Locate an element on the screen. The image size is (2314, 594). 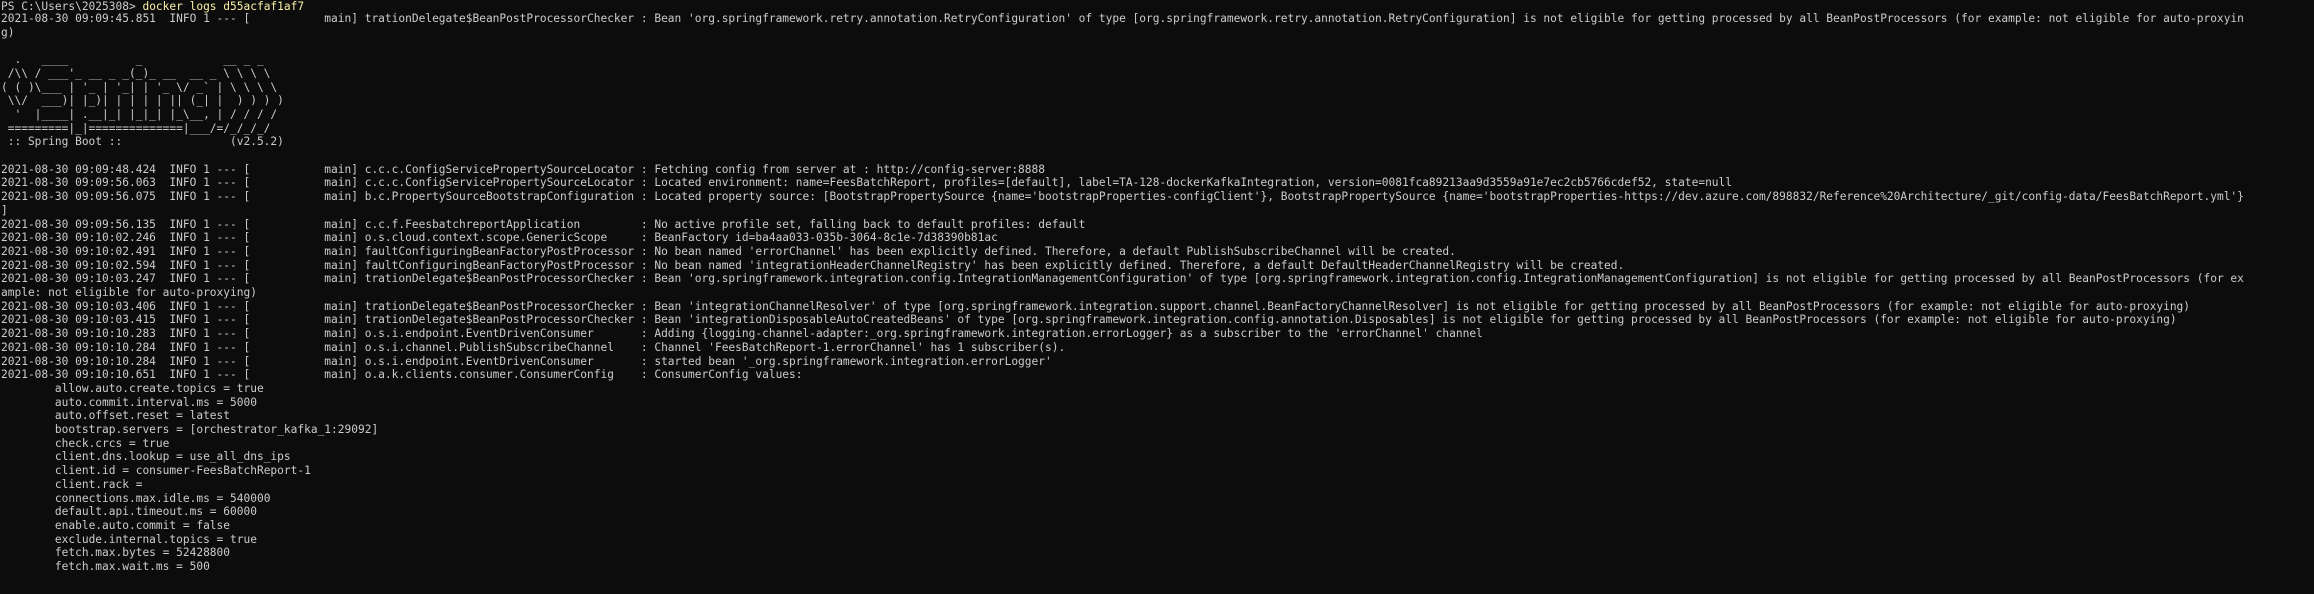
log-line: check.crcs = true is located at coordinates (85, 443).